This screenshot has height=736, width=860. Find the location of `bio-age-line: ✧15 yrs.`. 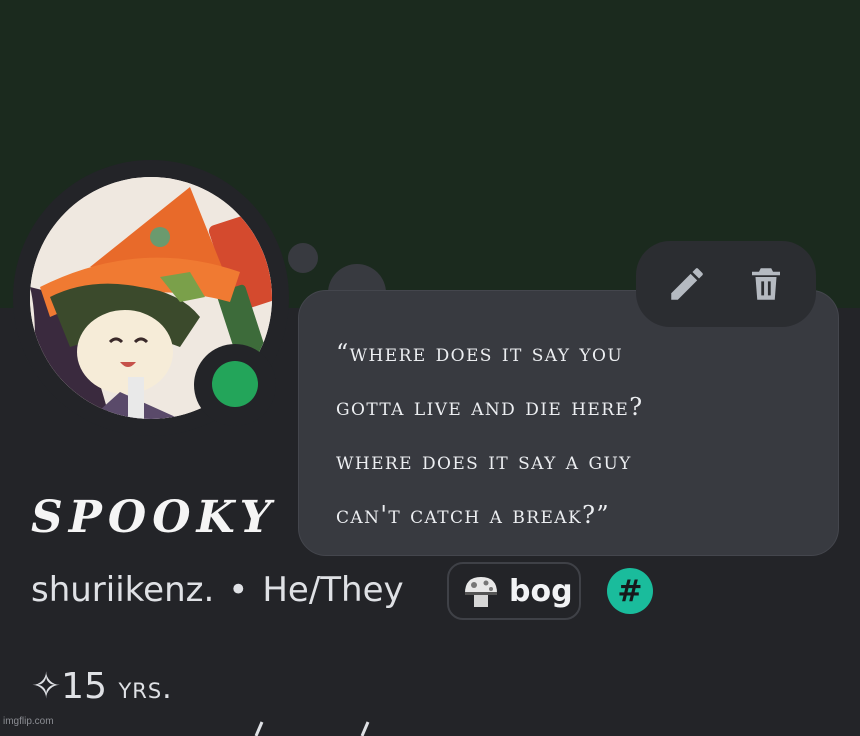

bio-age-line: ✧15 yrs. is located at coordinates (102, 686).